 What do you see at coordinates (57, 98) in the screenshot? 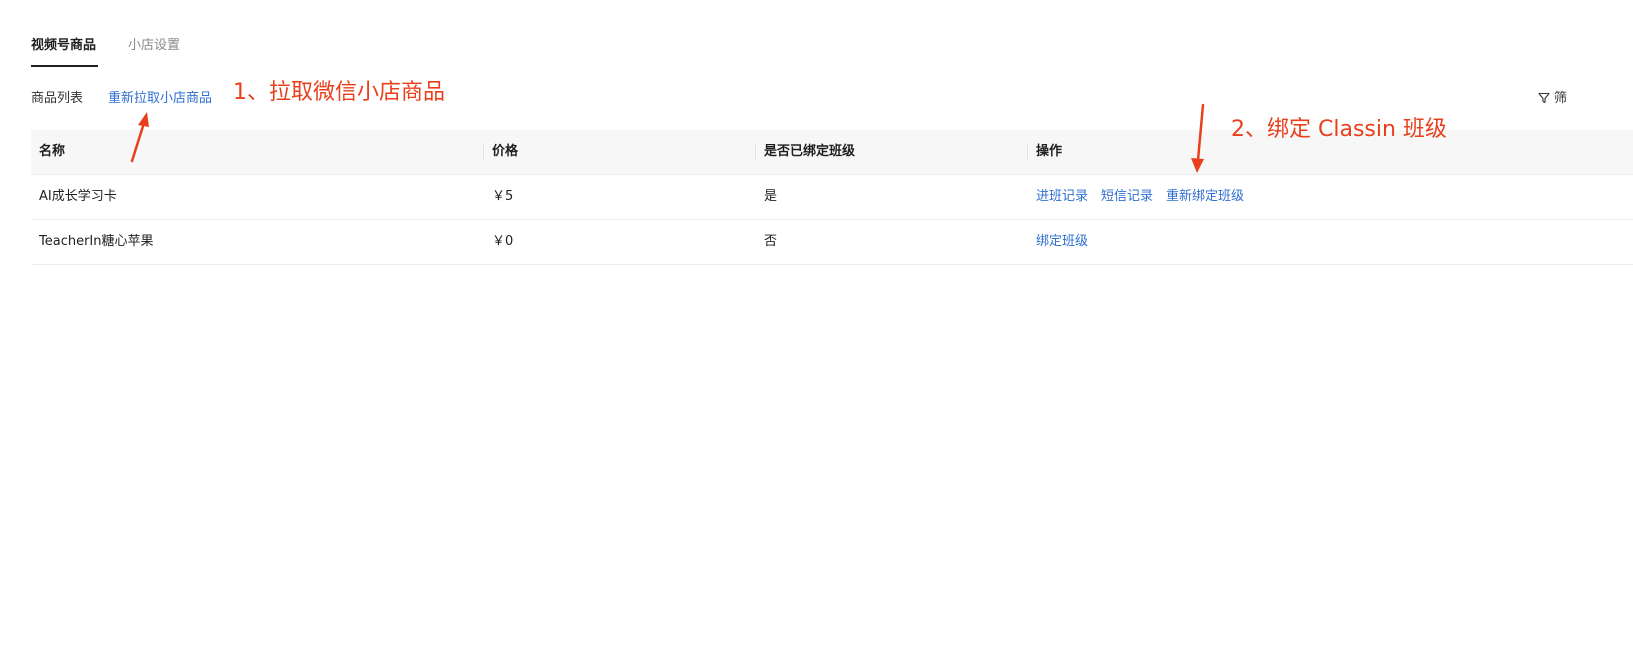
I see `product-list-title: 商品列表` at bounding box center [57, 98].